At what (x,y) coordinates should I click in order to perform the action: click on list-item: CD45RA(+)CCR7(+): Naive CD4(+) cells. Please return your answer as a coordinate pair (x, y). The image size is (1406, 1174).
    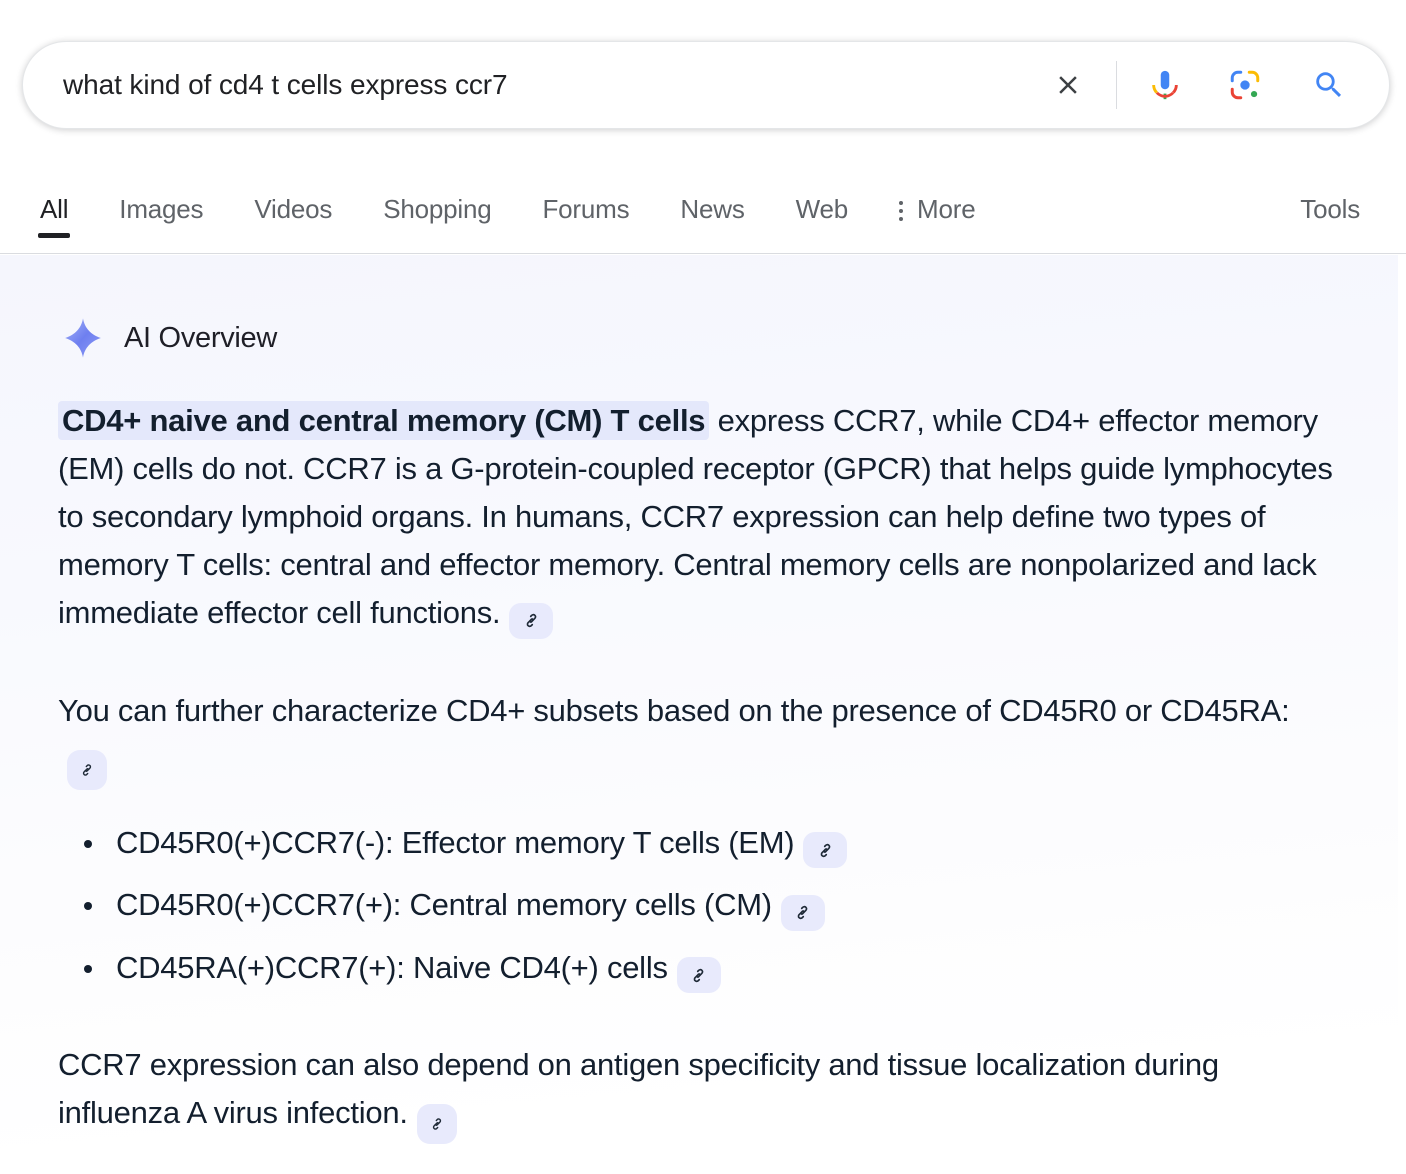
    Looking at the image, I should click on (698, 969).